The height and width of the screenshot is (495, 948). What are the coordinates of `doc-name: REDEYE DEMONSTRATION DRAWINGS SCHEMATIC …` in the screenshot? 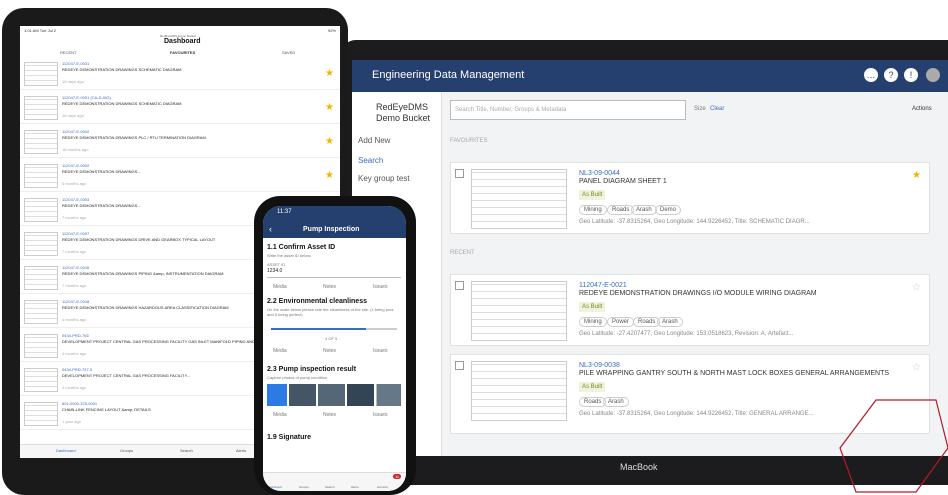 It's located at (122, 103).